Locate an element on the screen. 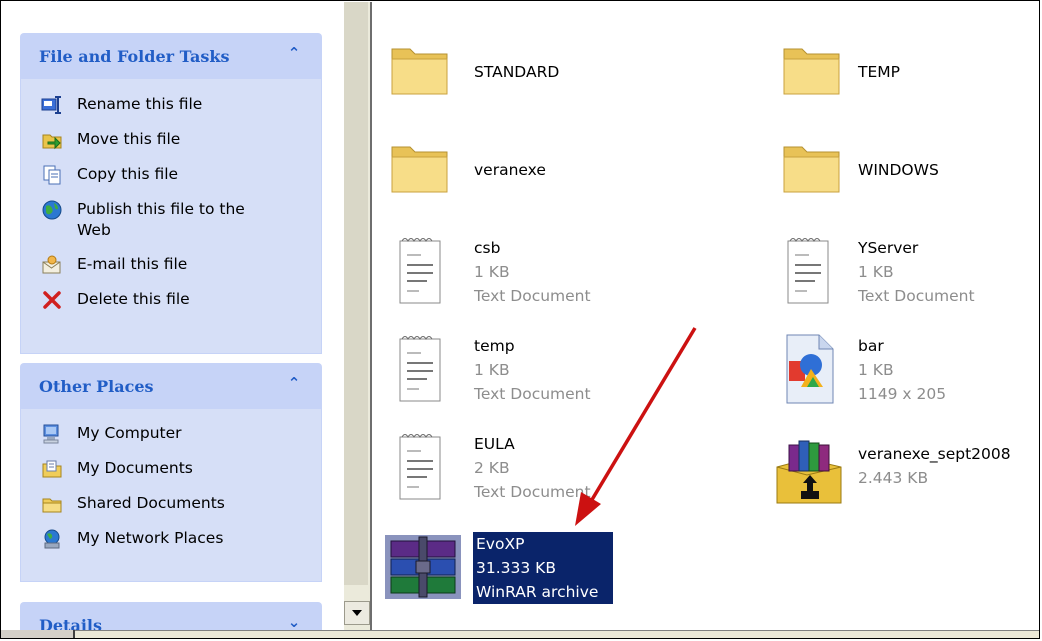 The width and height of the screenshot is (1042, 641). panel-title: Details is located at coordinates (70, 623).